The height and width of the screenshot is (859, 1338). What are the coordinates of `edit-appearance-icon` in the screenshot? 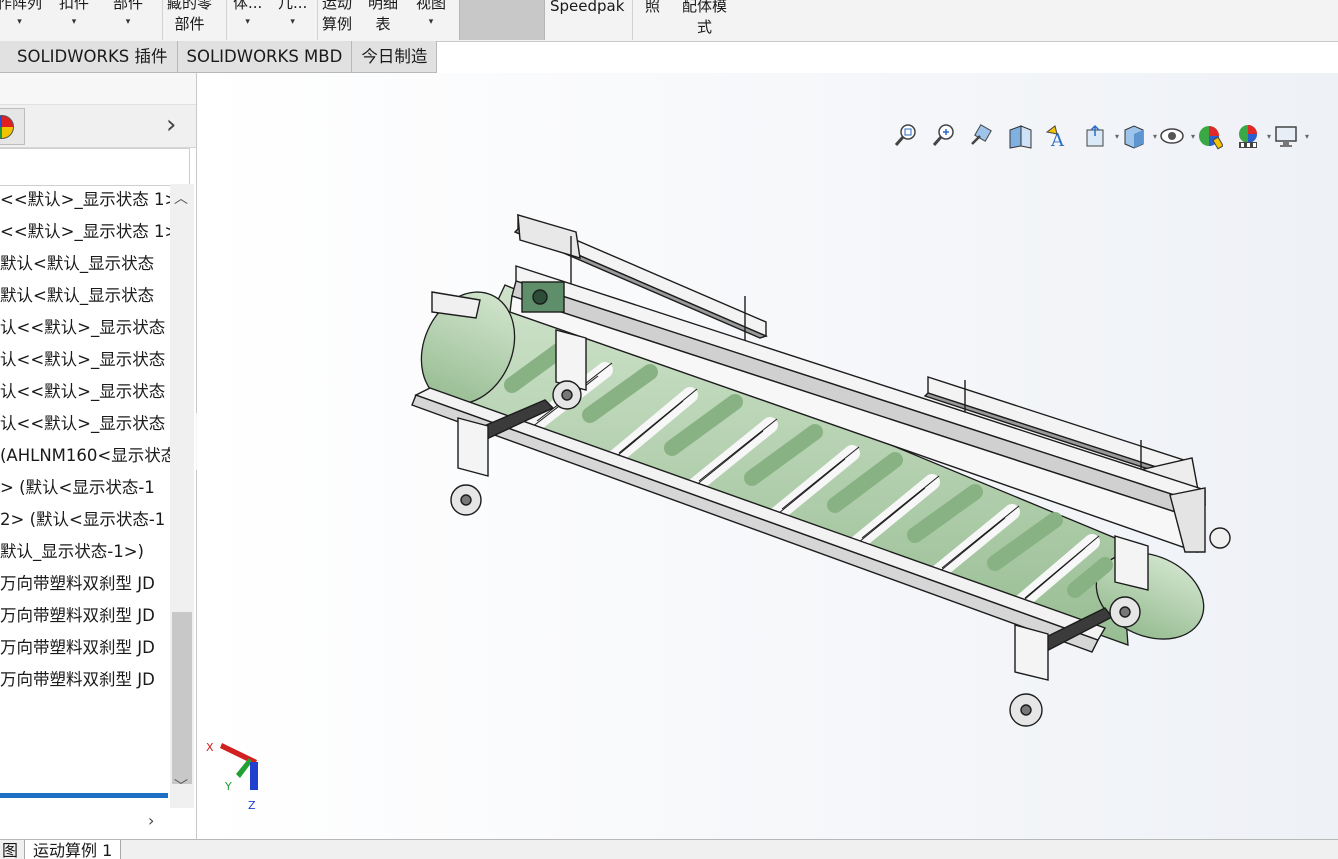 It's located at (1210, 137).